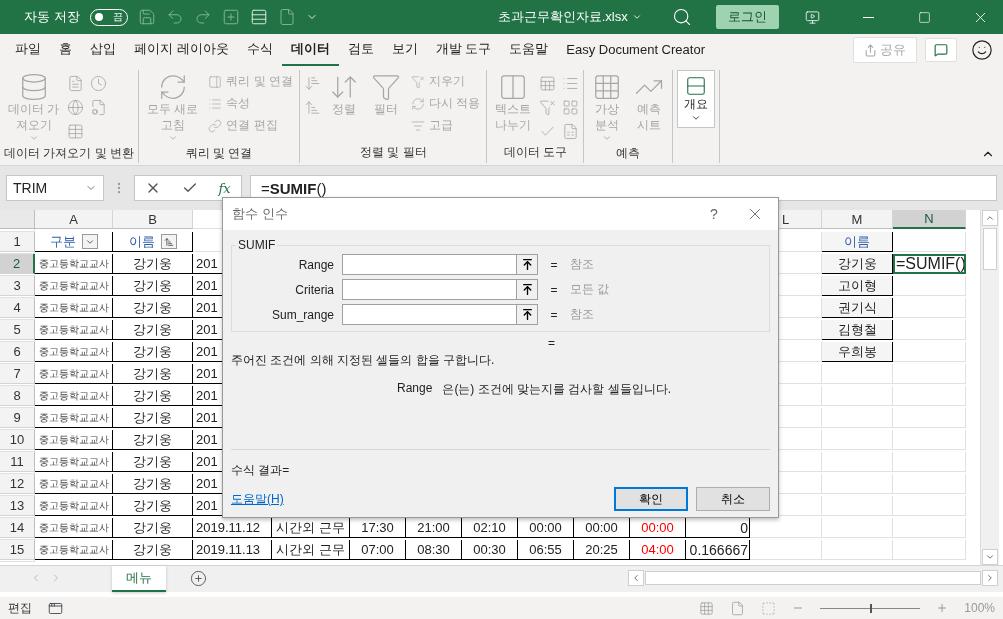 The height and width of the screenshot is (619, 1003). What do you see at coordinates (941, 50) in the screenshot?
I see `comments-button` at bounding box center [941, 50].